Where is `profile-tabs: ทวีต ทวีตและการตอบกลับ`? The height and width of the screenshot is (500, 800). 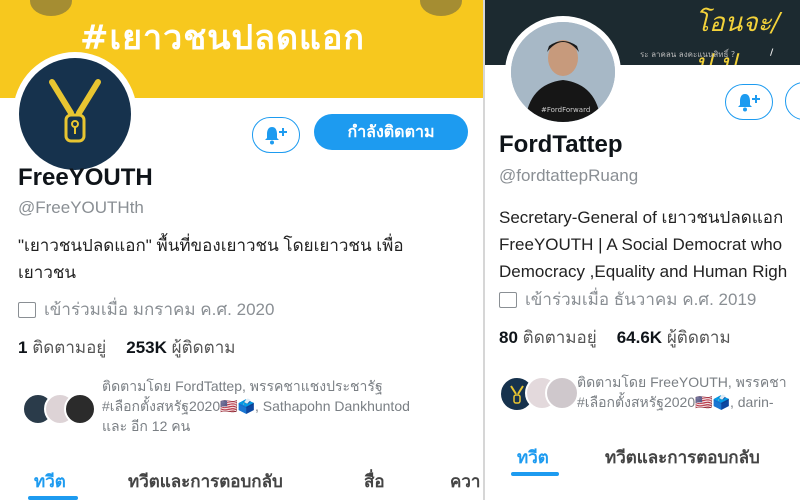
profile-tabs: ทวีต ทวีตและการตอบกลับ is located at coordinates (638, 457).